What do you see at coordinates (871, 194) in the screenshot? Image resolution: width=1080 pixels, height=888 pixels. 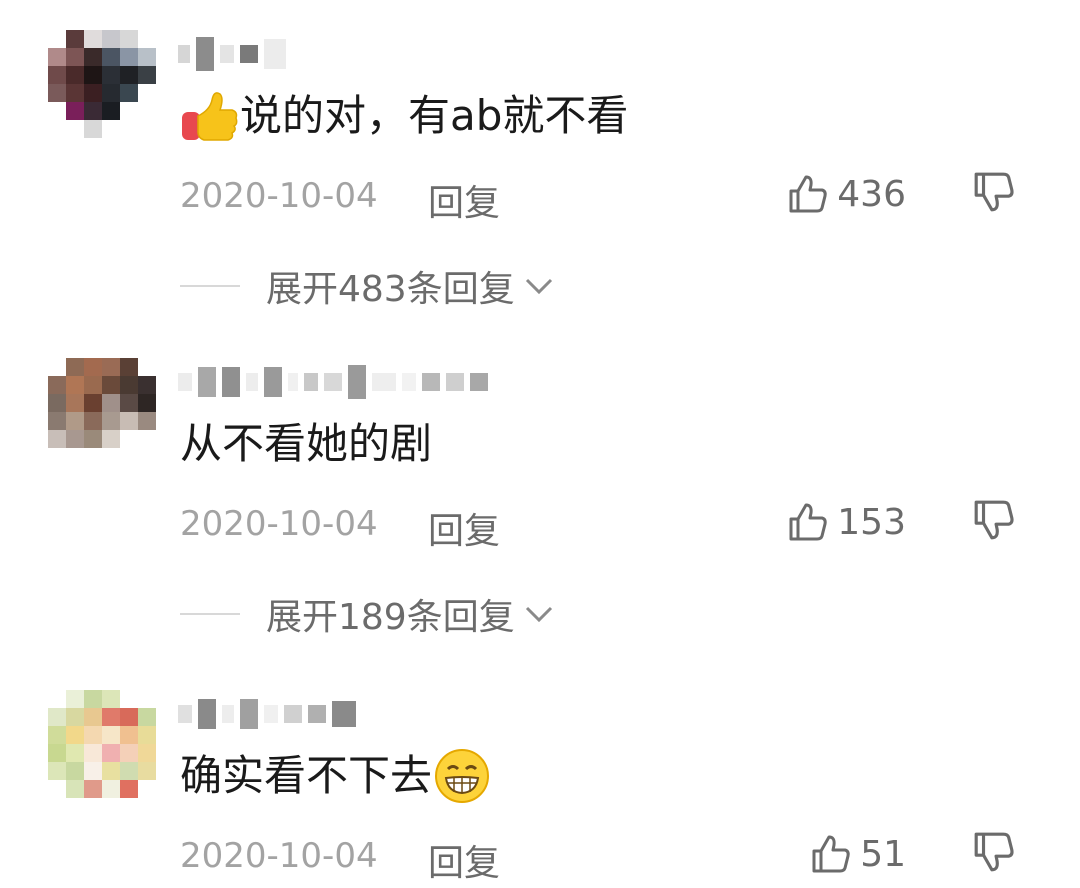 I see `like-count: 436` at bounding box center [871, 194].